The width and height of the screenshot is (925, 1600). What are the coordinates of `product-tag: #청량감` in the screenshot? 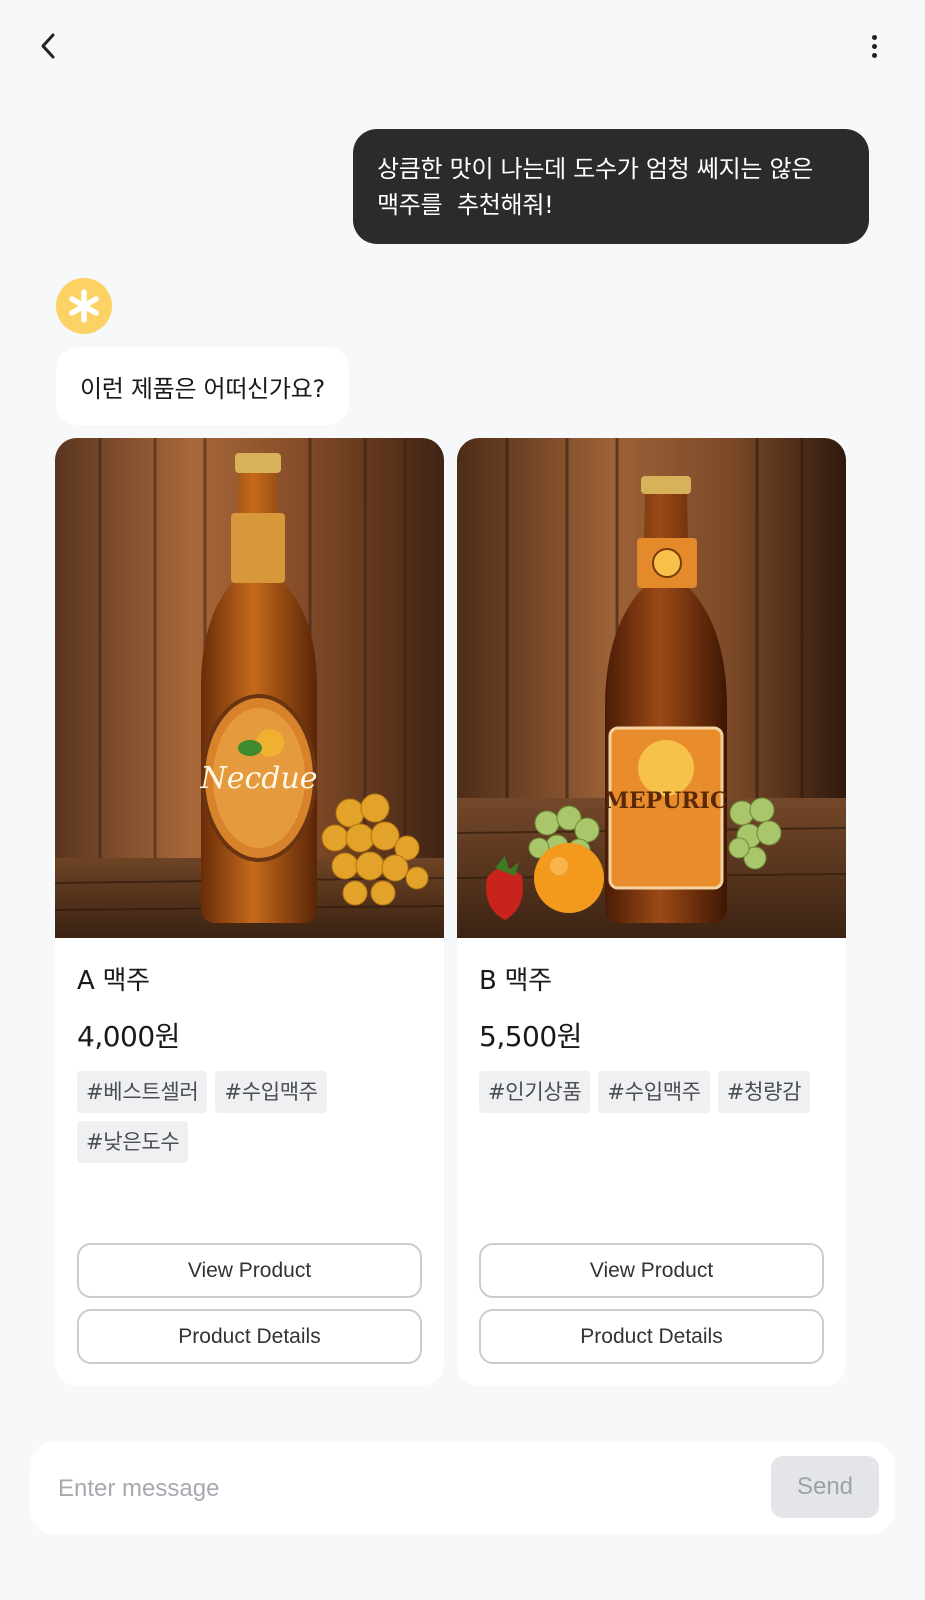 It's located at (764, 1092).